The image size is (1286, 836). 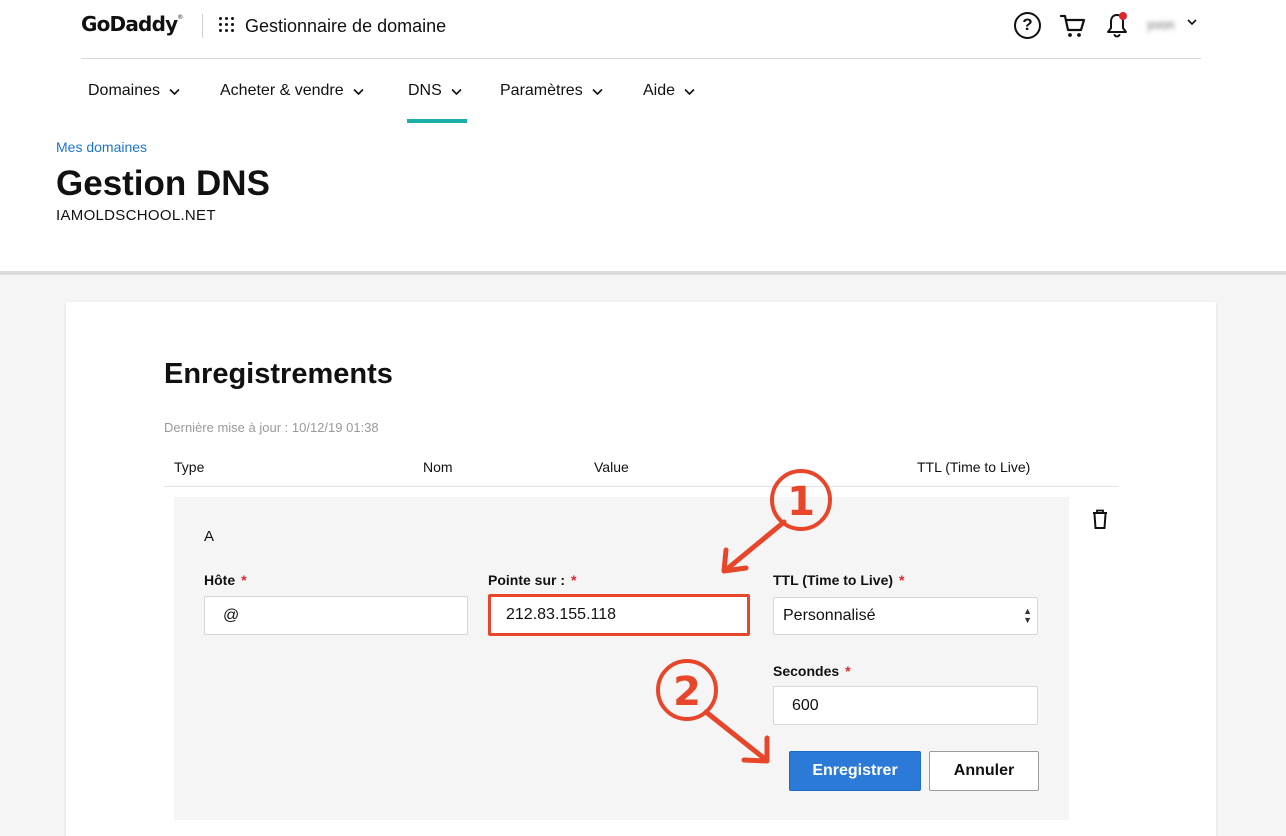 What do you see at coordinates (438, 467) in the screenshot?
I see `column-header-nom: Nom` at bounding box center [438, 467].